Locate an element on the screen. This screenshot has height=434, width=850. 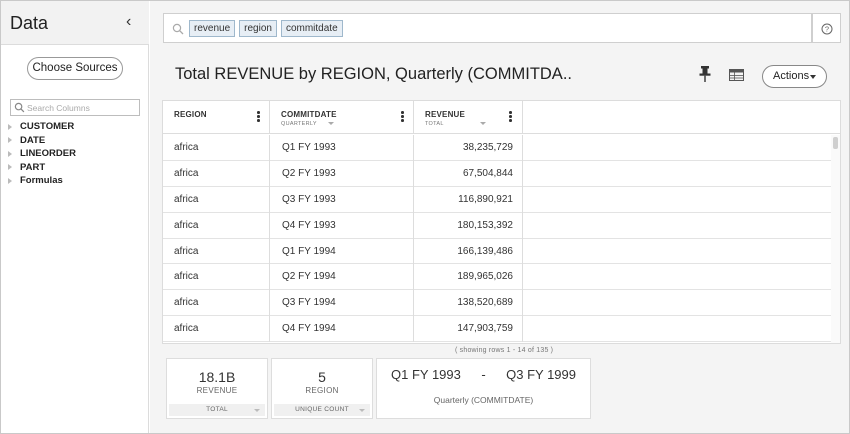
cell-revenue: 38,235,729 is located at coordinates (468, 148).